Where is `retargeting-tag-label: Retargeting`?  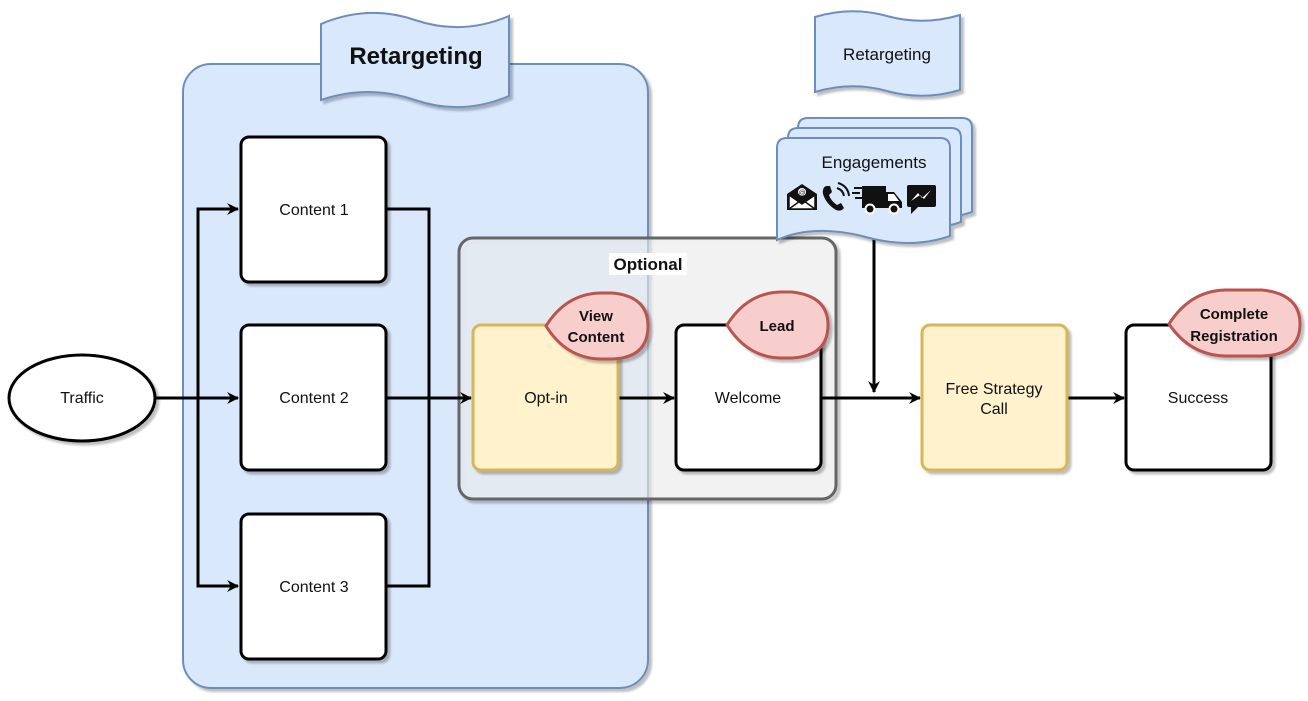 retargeting-tag-label: Retargeting is located at coordinates (887, 54).